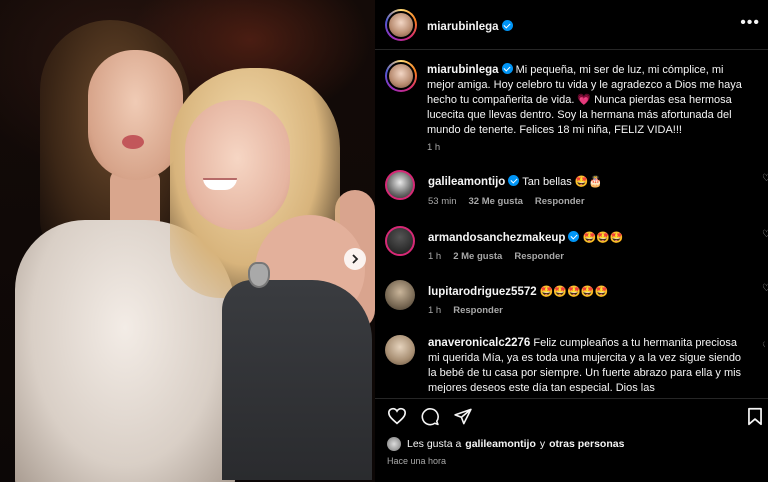  I want to click on author-avatar, so click(401, 25).